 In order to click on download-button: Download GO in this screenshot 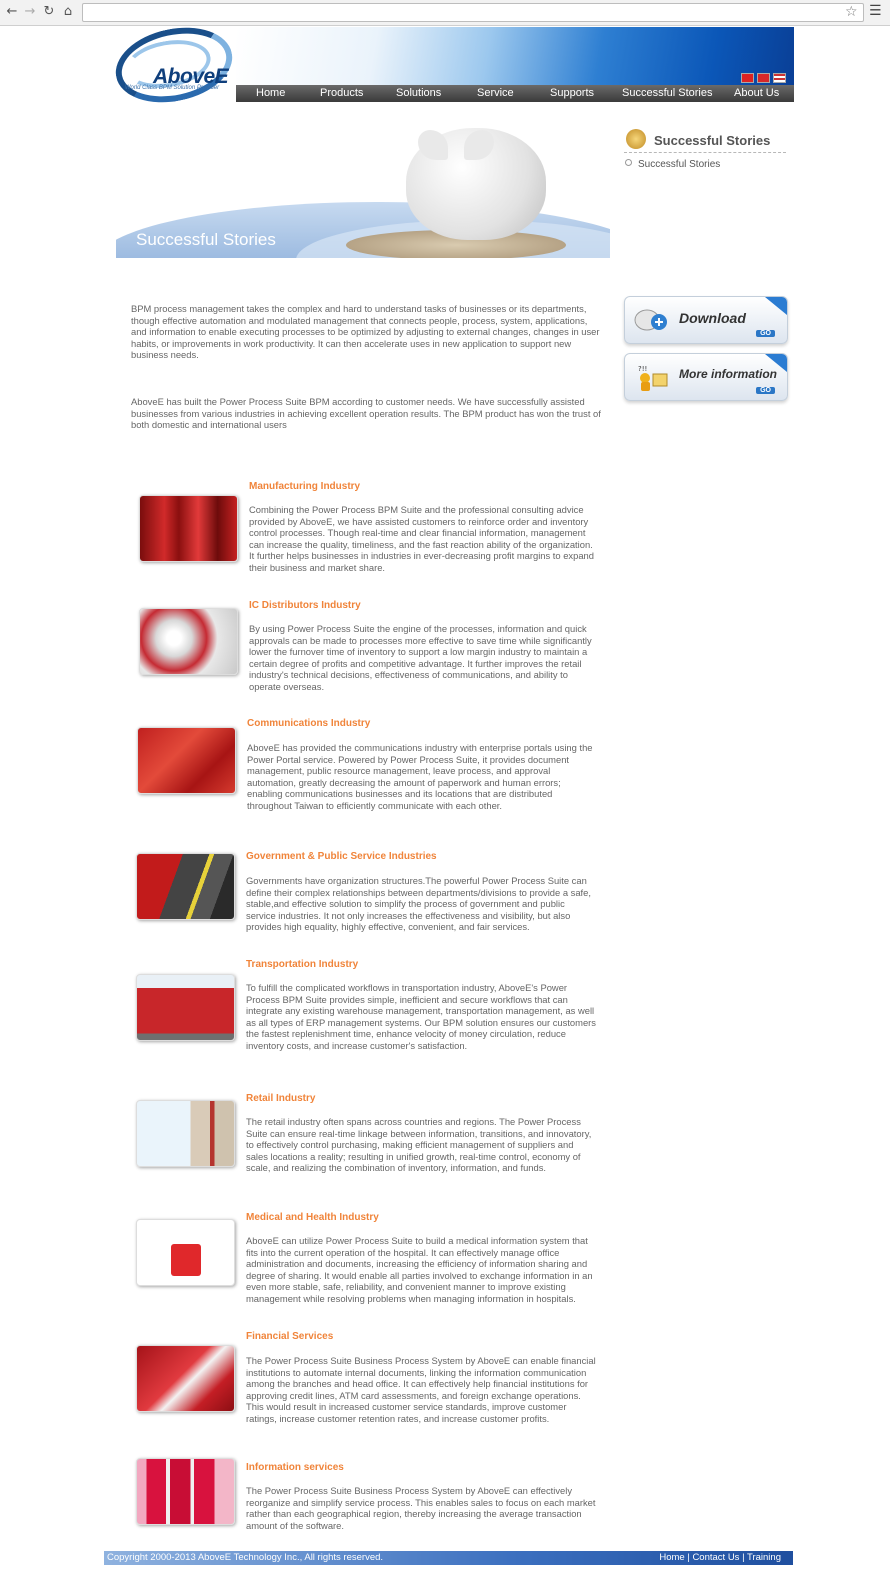, I will do `click(706, 320)`.